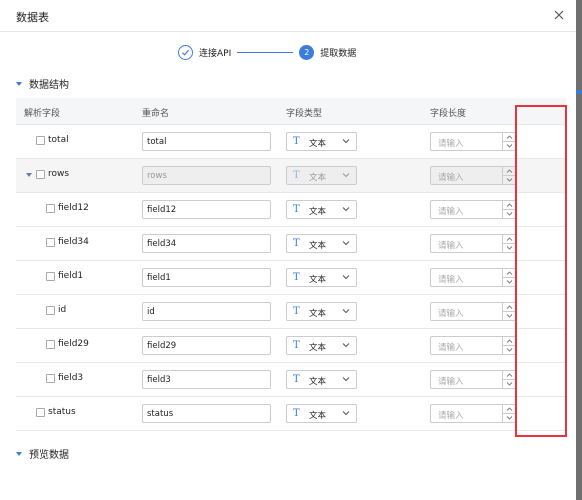  Describe the element at coordinates (338, 53) in the screenshot. I see `step-2-label: 提取数据` at that location.